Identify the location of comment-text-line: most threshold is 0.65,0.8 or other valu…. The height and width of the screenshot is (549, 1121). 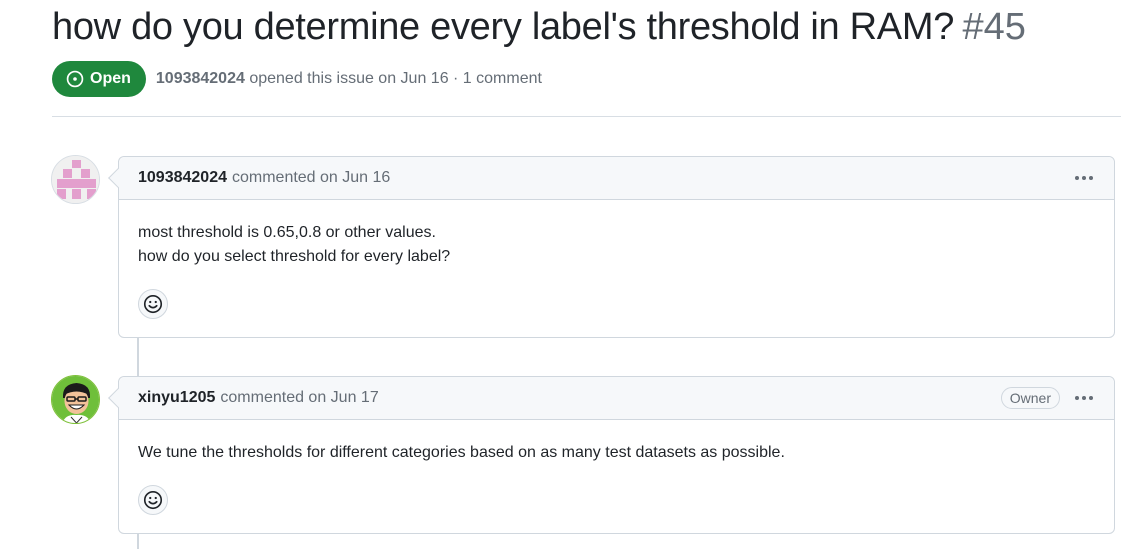
(287, 232).